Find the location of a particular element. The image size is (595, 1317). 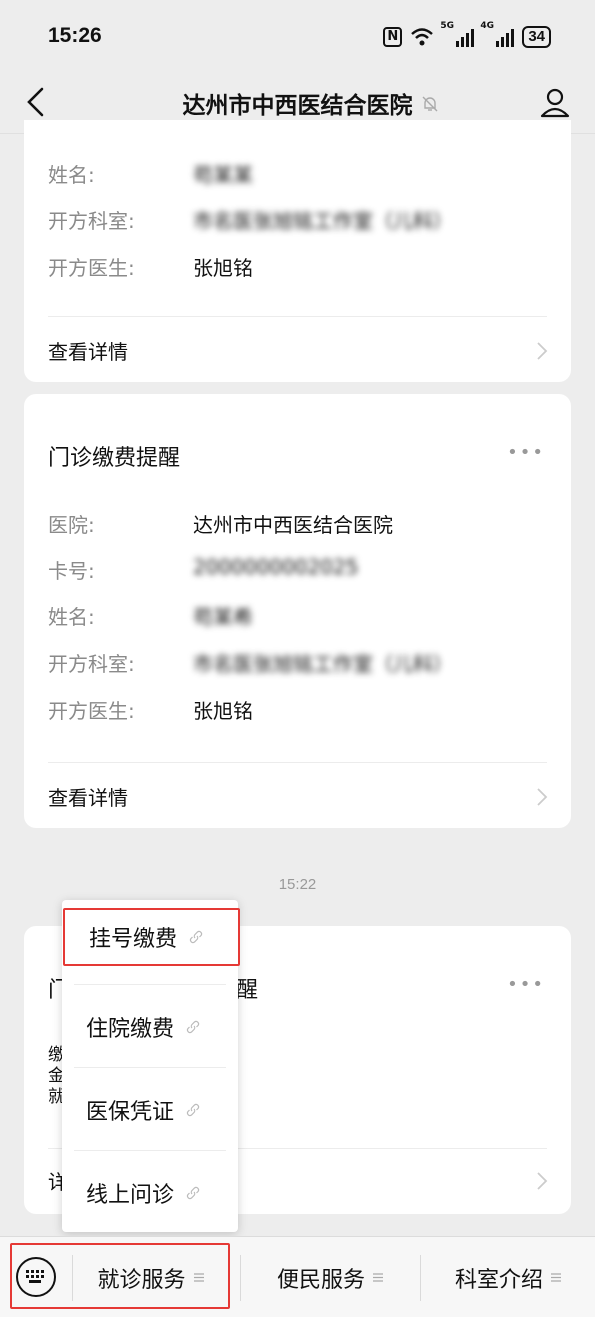

info-row: 姓名: 苟某某 is located at coordinates (150, 175).